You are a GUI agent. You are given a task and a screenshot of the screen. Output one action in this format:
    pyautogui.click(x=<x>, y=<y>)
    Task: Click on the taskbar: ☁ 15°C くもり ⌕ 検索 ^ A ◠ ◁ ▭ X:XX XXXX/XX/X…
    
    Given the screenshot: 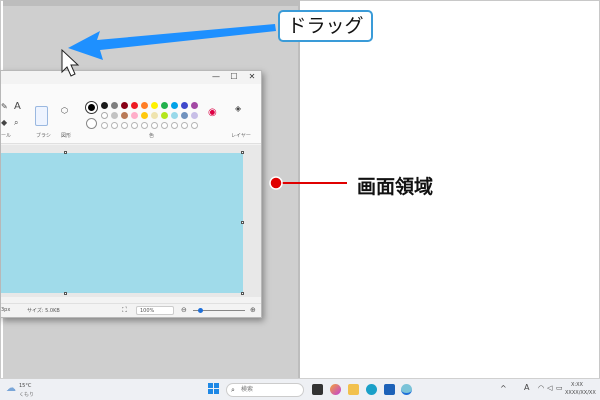 What is the action you would take?
    pyautogui.click(x=300, y=389)
    